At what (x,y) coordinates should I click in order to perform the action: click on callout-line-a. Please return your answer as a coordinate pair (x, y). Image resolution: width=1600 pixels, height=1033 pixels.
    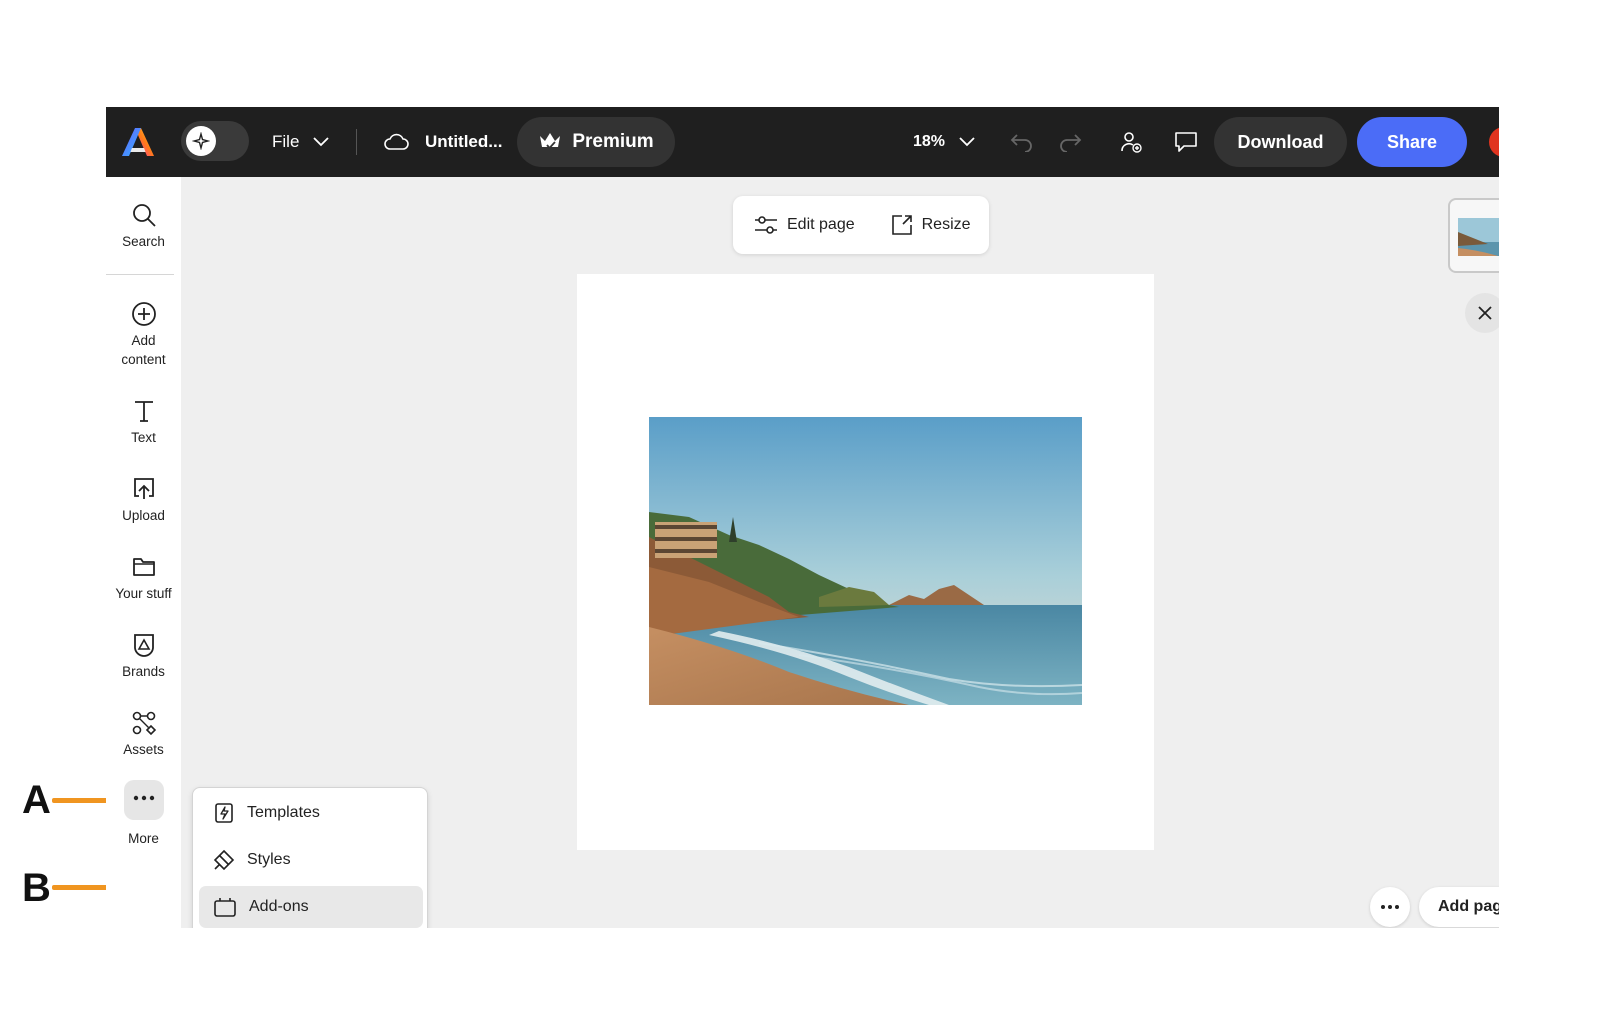
    Looking at the image, I should click on (83, 800).